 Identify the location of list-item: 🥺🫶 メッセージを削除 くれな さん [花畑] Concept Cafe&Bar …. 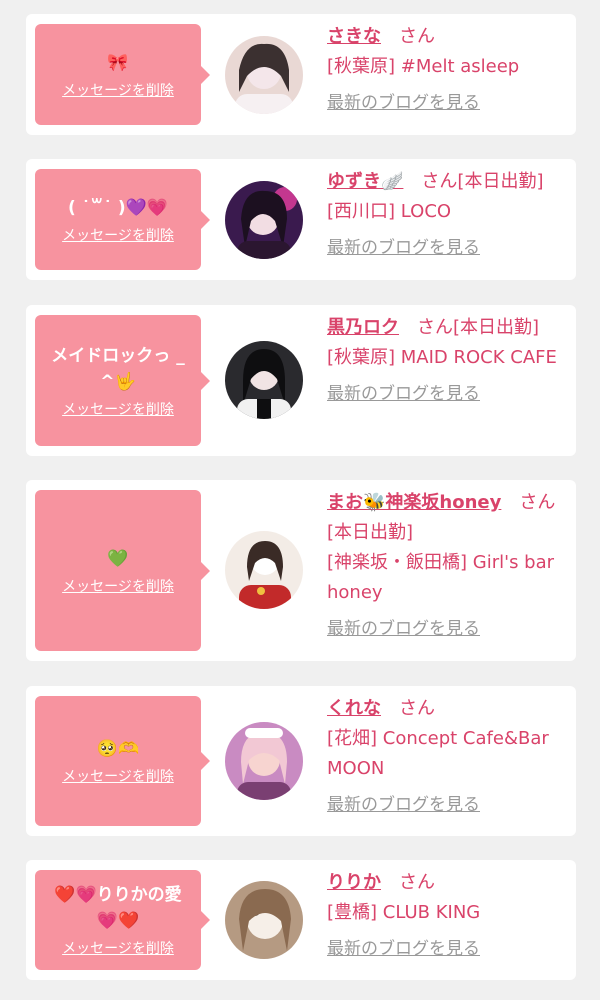
(301, 761).